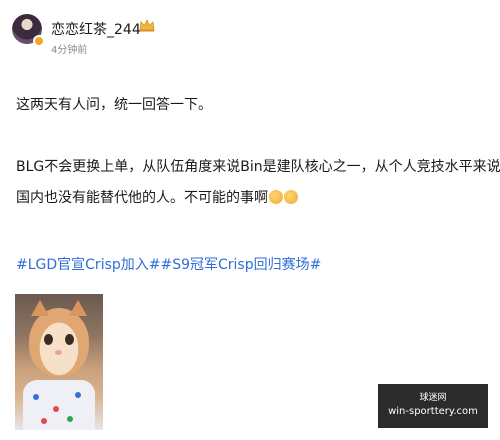 This screenshot has height=440, width=500. I want to click on post-text-line: 这两天有人问，统一回答一下。, so click(114, 105).